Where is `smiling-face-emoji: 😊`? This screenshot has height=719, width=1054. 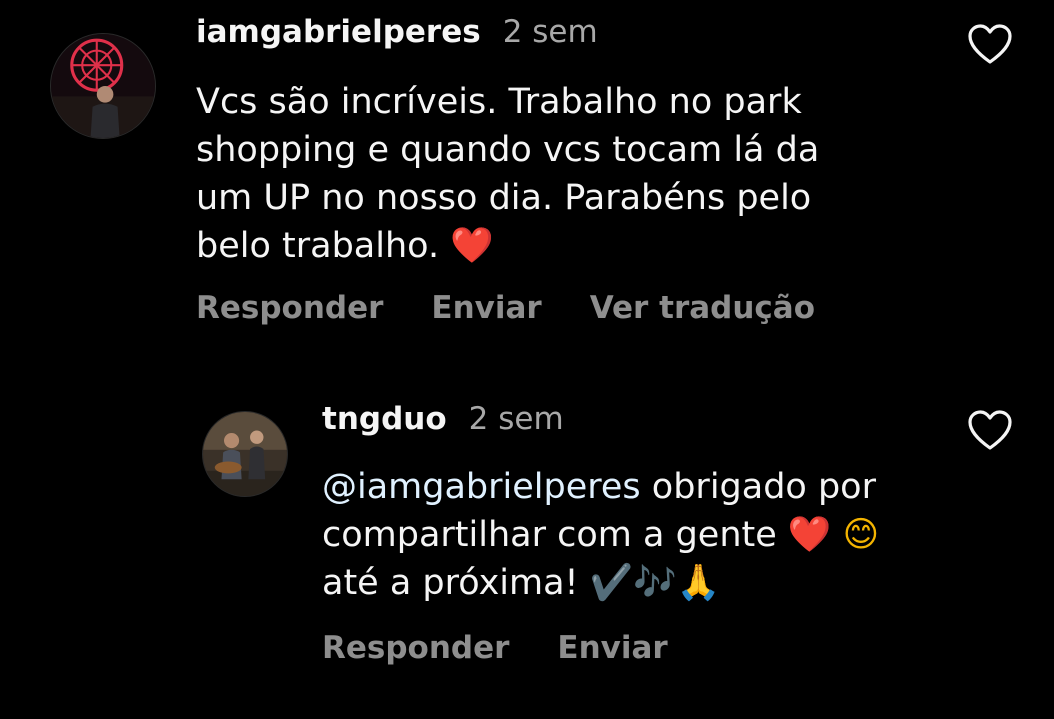
smiling-face-emoji: 😊 is located at coordinates (861, 535).